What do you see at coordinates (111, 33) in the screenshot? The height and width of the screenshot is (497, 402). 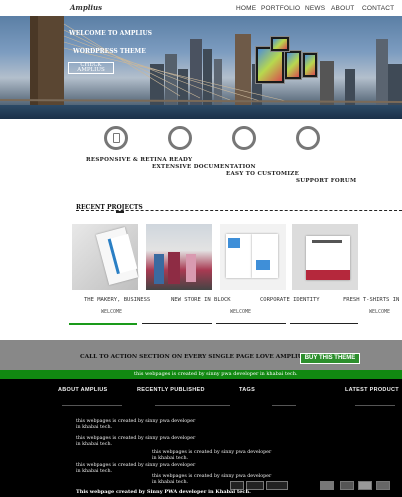 I see `hero-welcome: WELCOME TO AMPLIUS` at bounding box center [111, 33].